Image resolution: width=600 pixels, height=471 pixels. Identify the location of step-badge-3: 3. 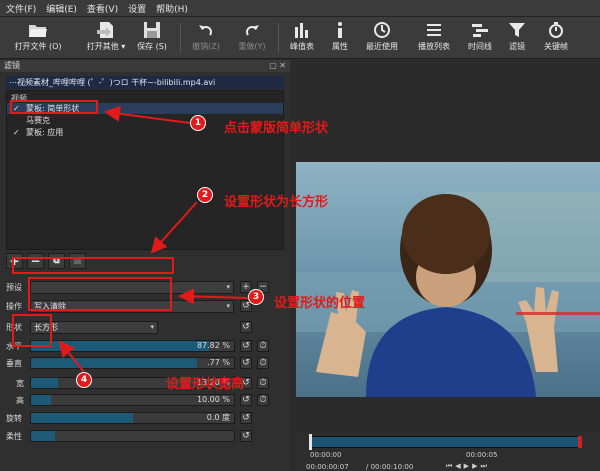
(256, 297).